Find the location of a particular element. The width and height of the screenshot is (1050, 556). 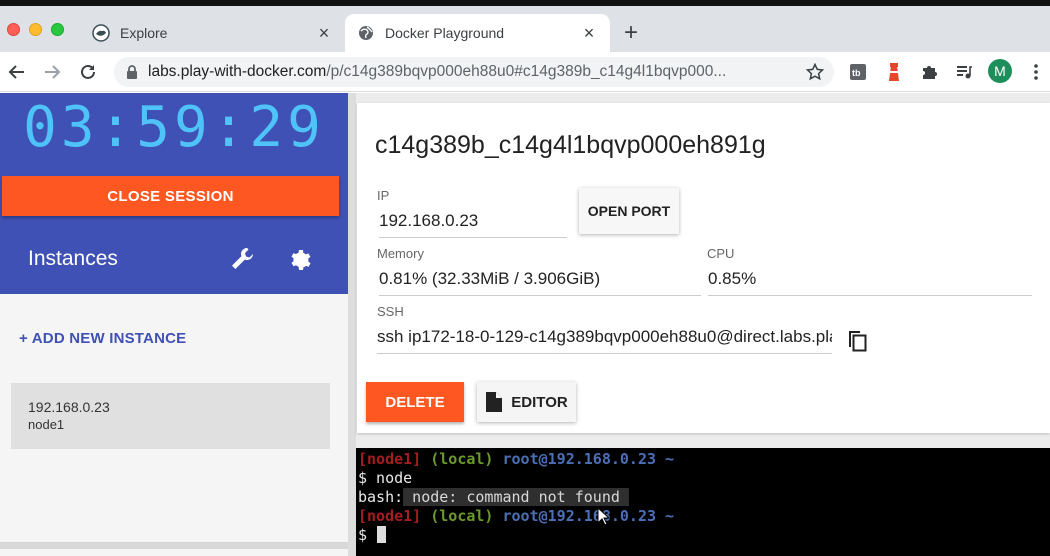

arrow-right-icon is located at coordinates (53, 72).